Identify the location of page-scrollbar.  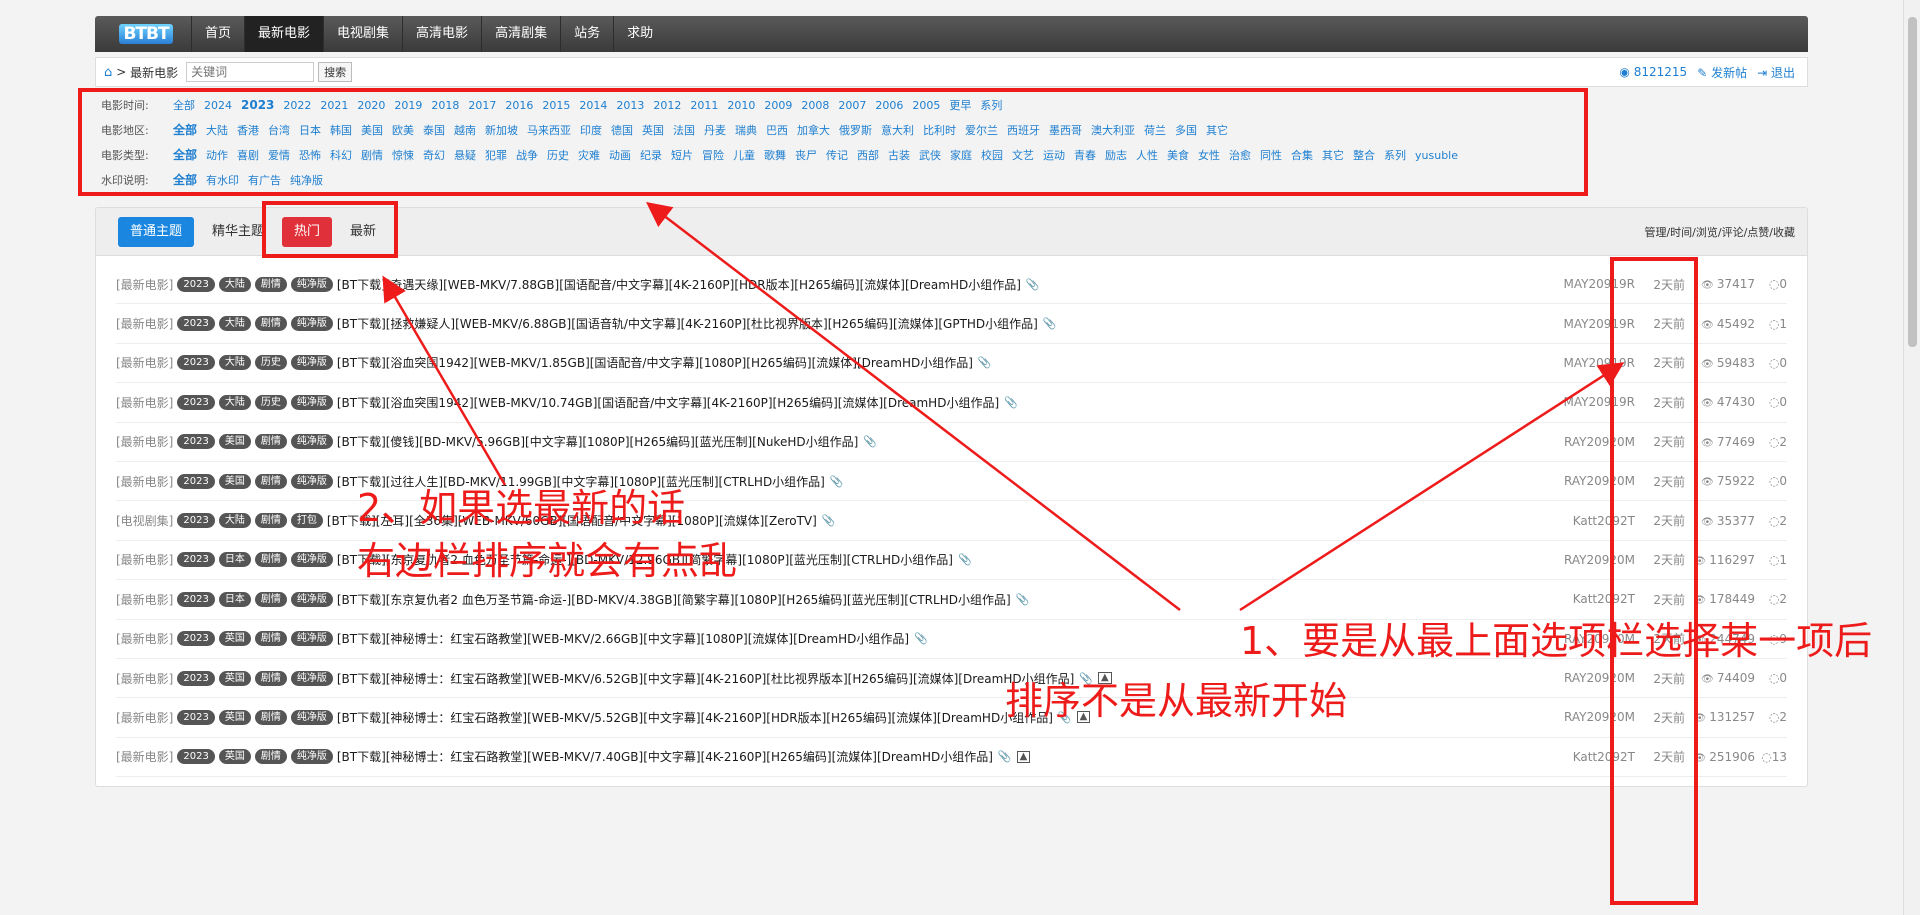
(1911, 457).